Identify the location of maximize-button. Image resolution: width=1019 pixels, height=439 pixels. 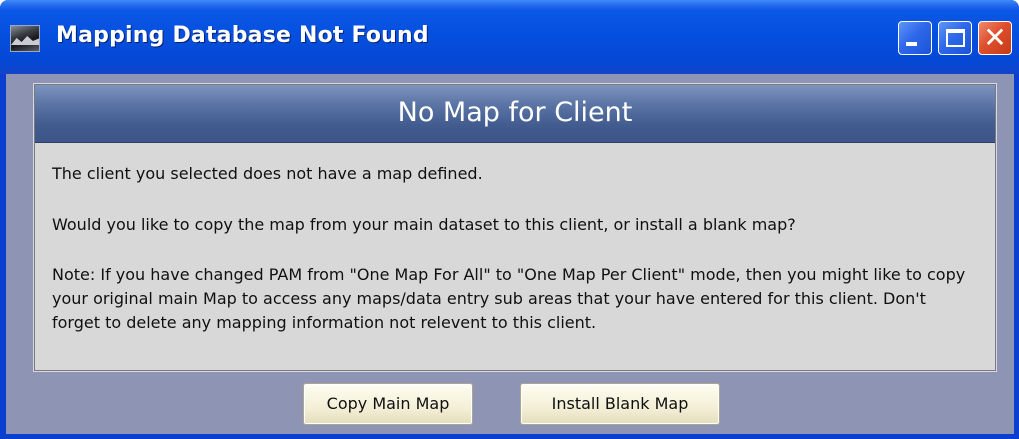
(955, 38).